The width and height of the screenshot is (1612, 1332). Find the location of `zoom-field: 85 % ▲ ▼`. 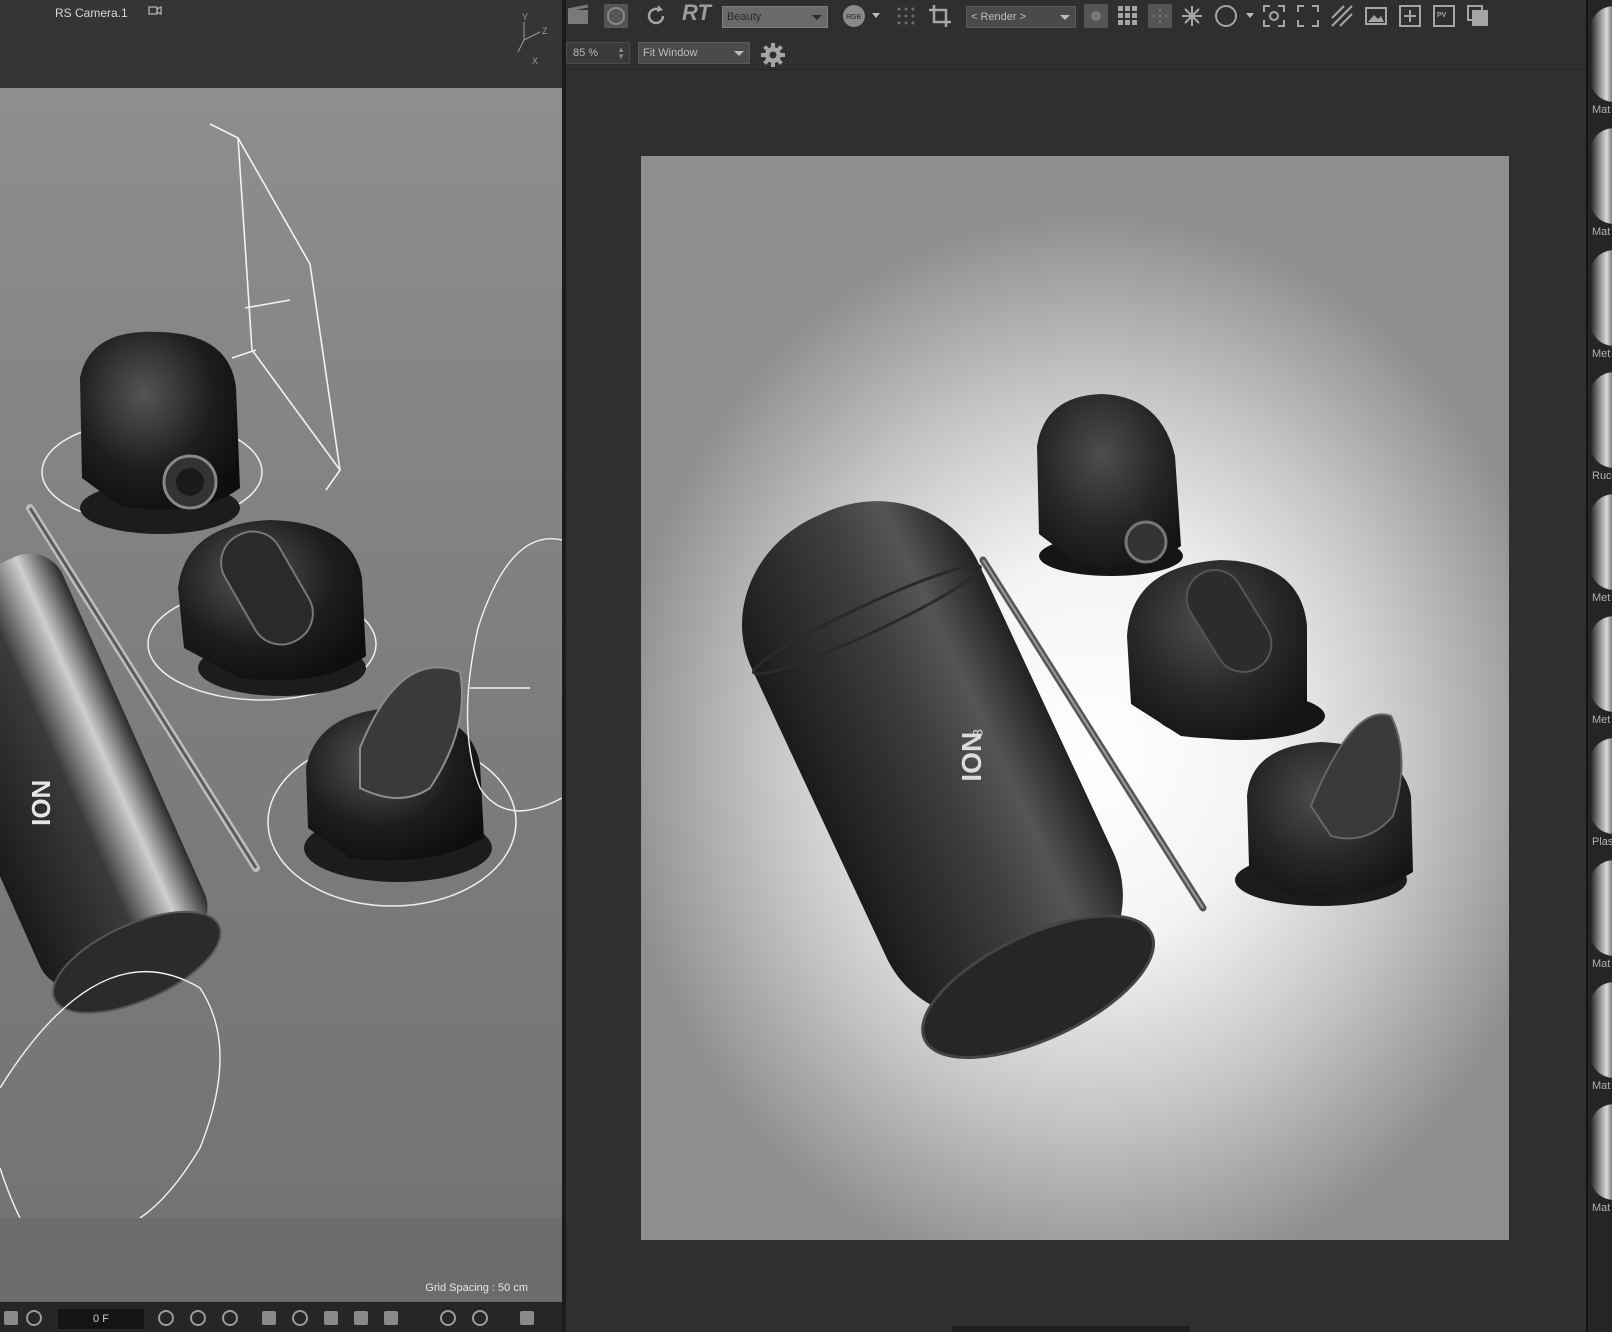

zoom-field: 85 % ▲ ▼ is located at coordinates (598, 53).